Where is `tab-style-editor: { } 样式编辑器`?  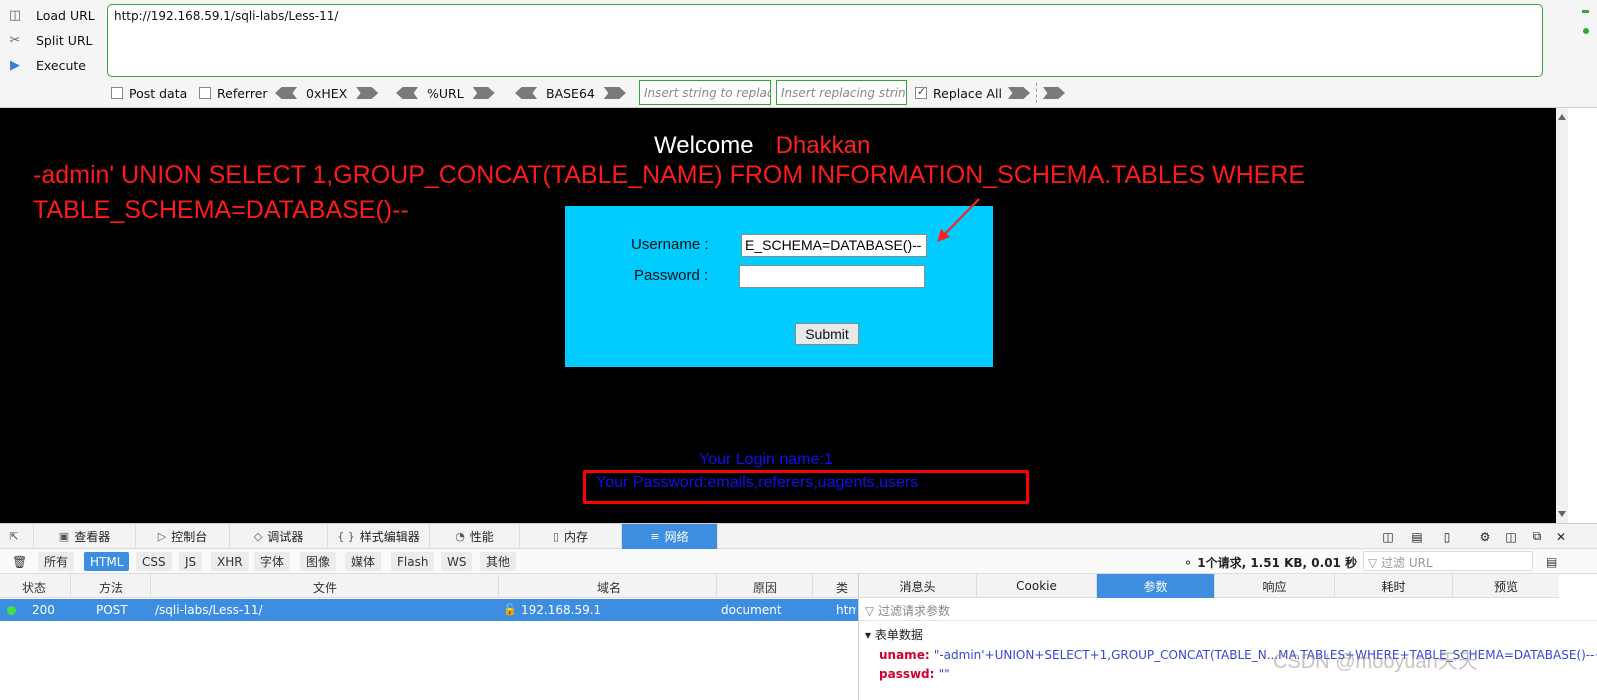 tab-style-editor: { } 样式编辑器 is located at coordinates (379, 536).